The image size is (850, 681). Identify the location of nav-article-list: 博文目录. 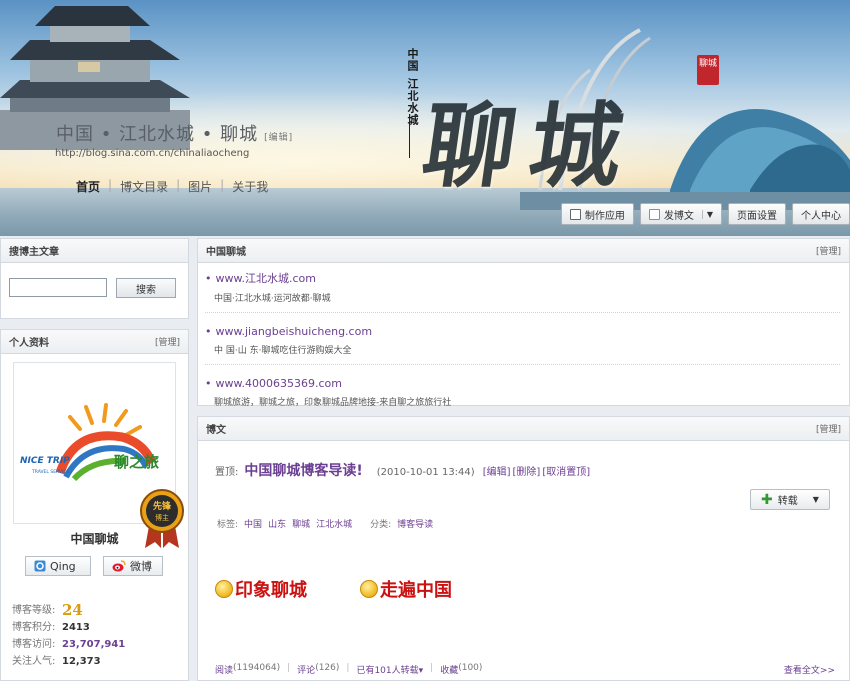
(144, 186).